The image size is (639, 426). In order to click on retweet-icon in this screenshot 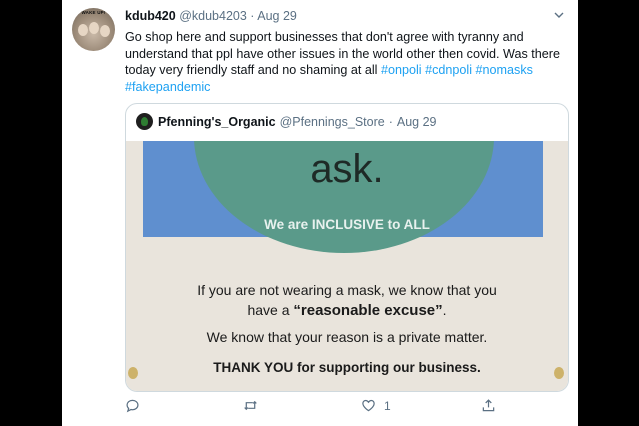, I will do `click(250, 405)`.